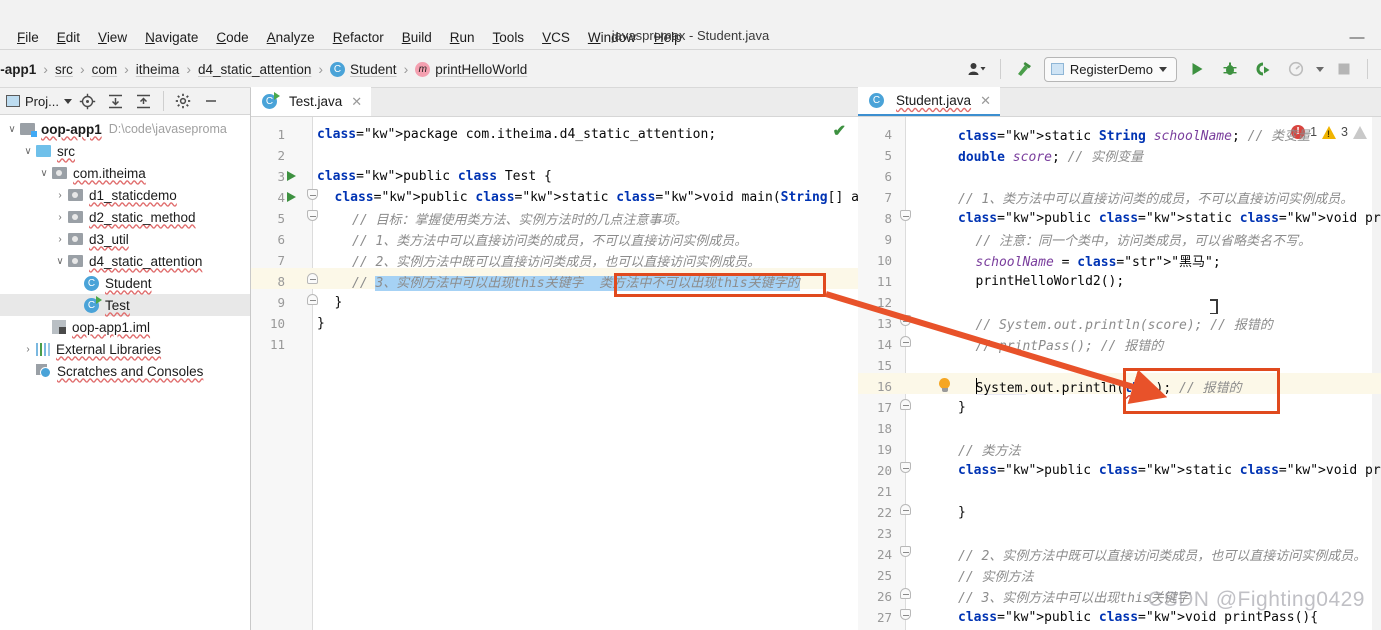 Image resolution: width=1381 pixels, height=630 pixels. I want to click on menu-item-refactor: Refactor, so click(358, 38).